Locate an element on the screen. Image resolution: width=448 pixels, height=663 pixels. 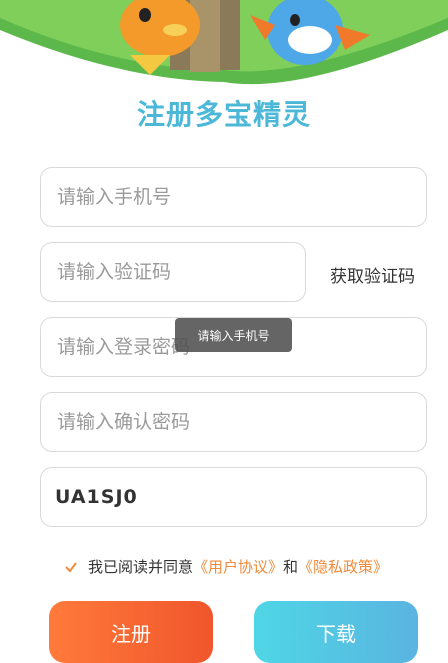
download-button: 下载 is located at coordinates (336, 632).